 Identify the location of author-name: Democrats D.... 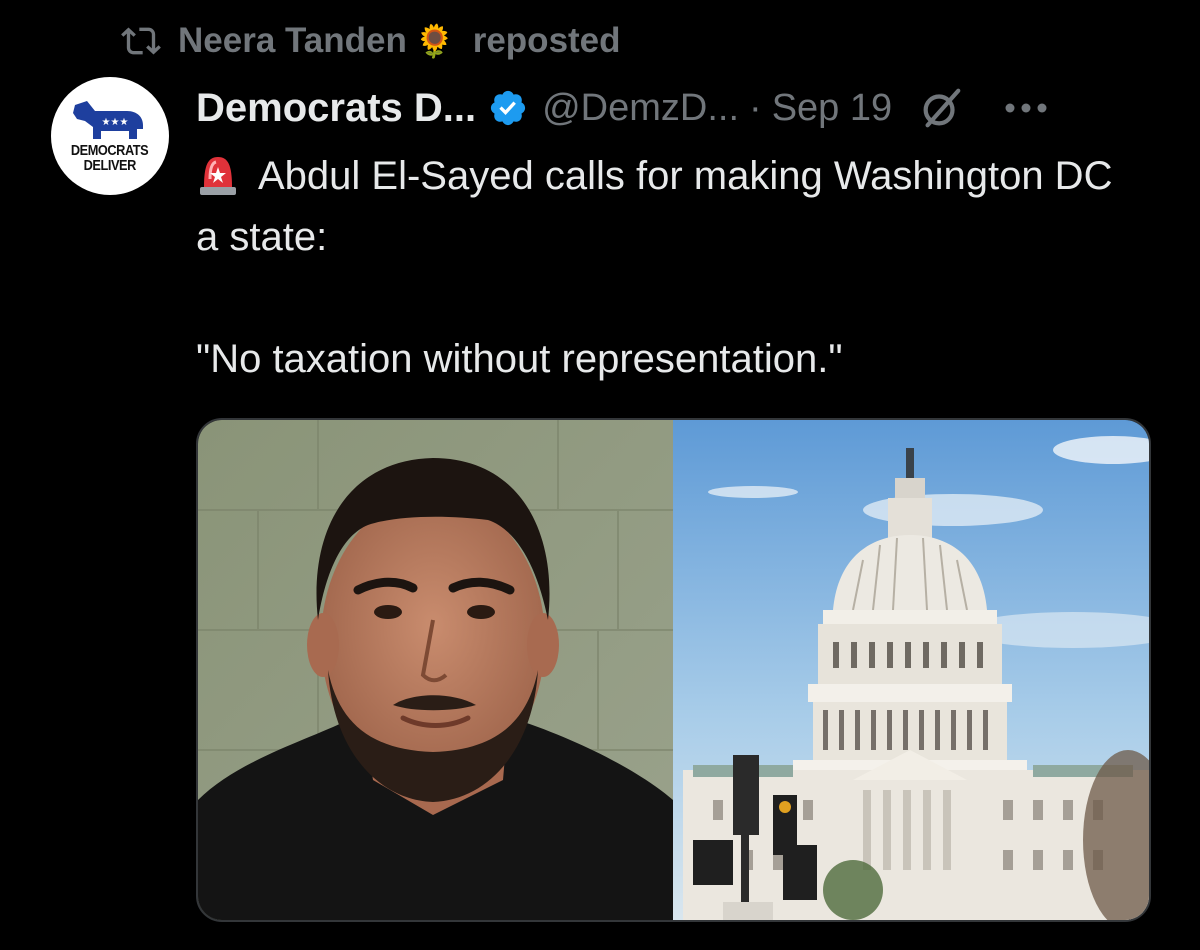
(336, 108).